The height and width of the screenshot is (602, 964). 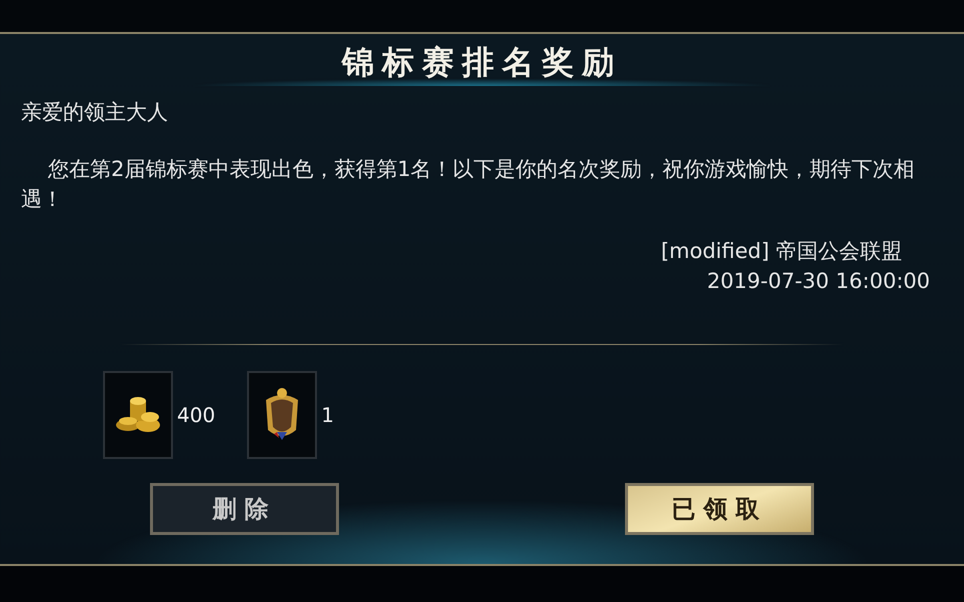 I want to click on delete-button: 删除, so click(x=244, y=509).